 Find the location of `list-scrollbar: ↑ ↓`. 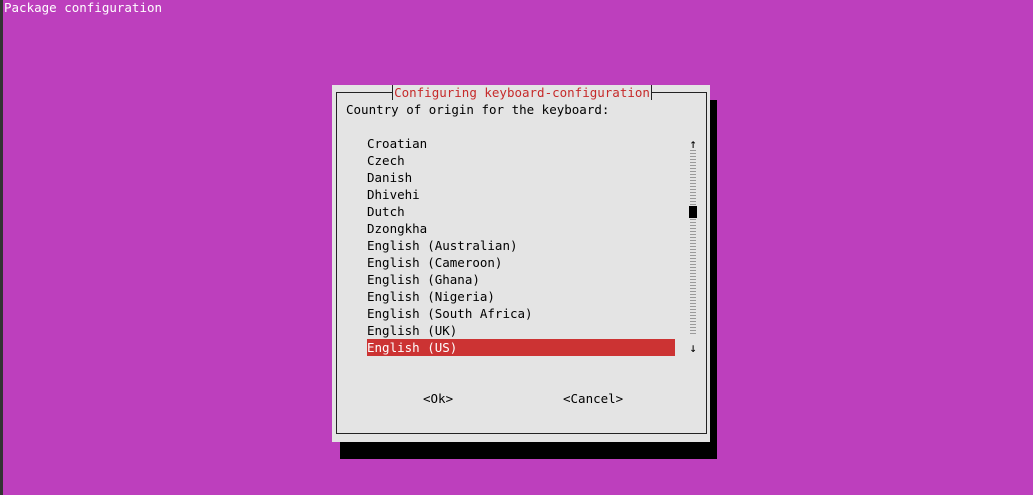

list-scrollbar: ↑ ↓ is located at coordinates (693, 245).